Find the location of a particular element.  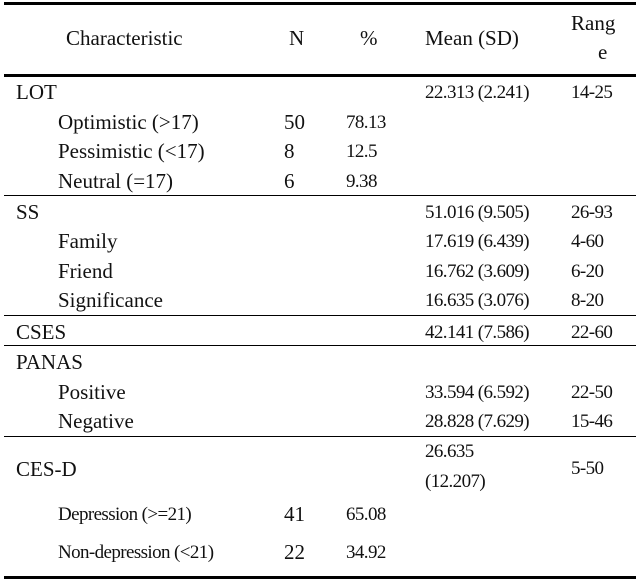

row-mean-sd-negative: 28.828 (7.629) is located at coordinates (477, 421).